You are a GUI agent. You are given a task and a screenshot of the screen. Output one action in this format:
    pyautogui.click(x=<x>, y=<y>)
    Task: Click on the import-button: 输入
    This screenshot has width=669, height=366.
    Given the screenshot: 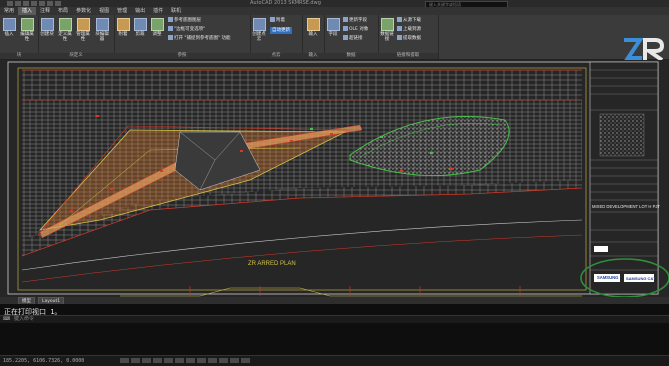 What is the action you would take?
    pyautogui.click(x=313, y=27)
    